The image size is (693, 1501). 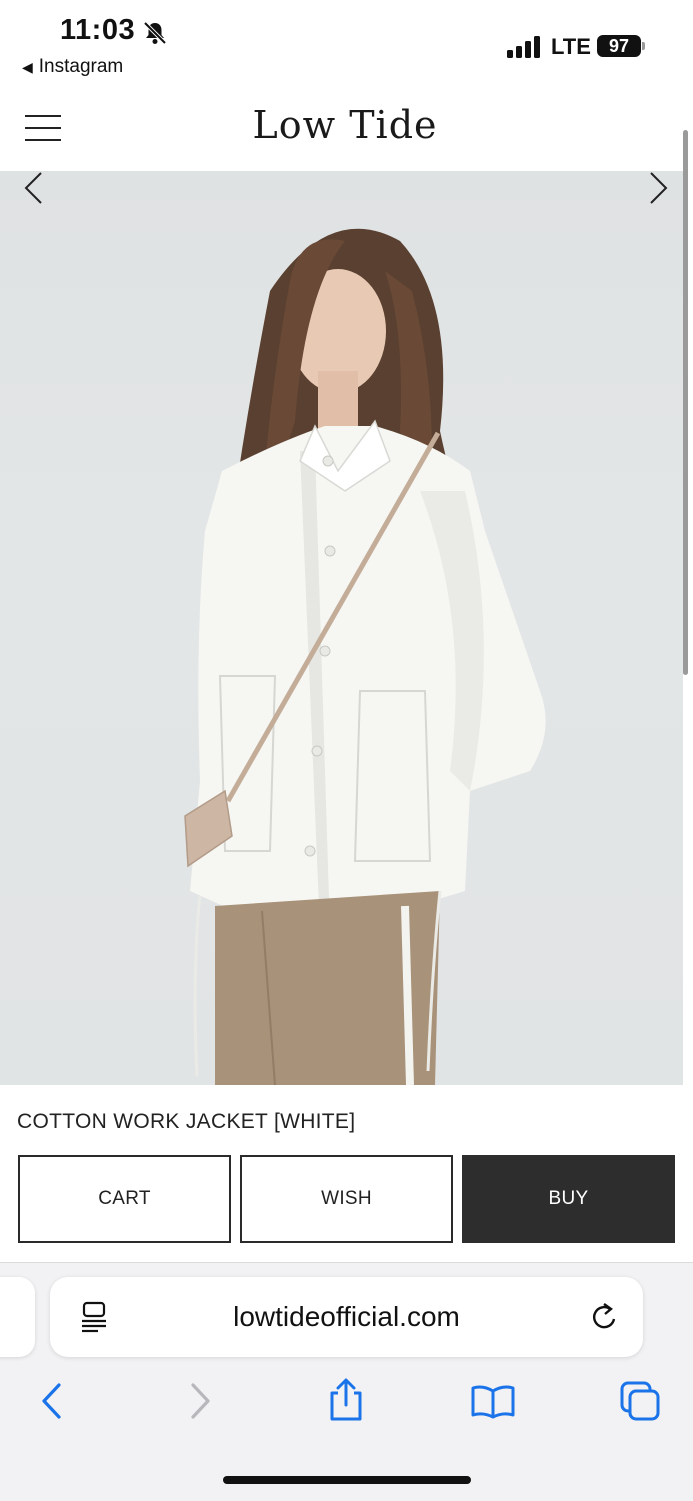 What do you see at coordinates (27, 66) in the screenshot?
I see `back-triangle-icon: ◀` at bounding box center [27, 66].